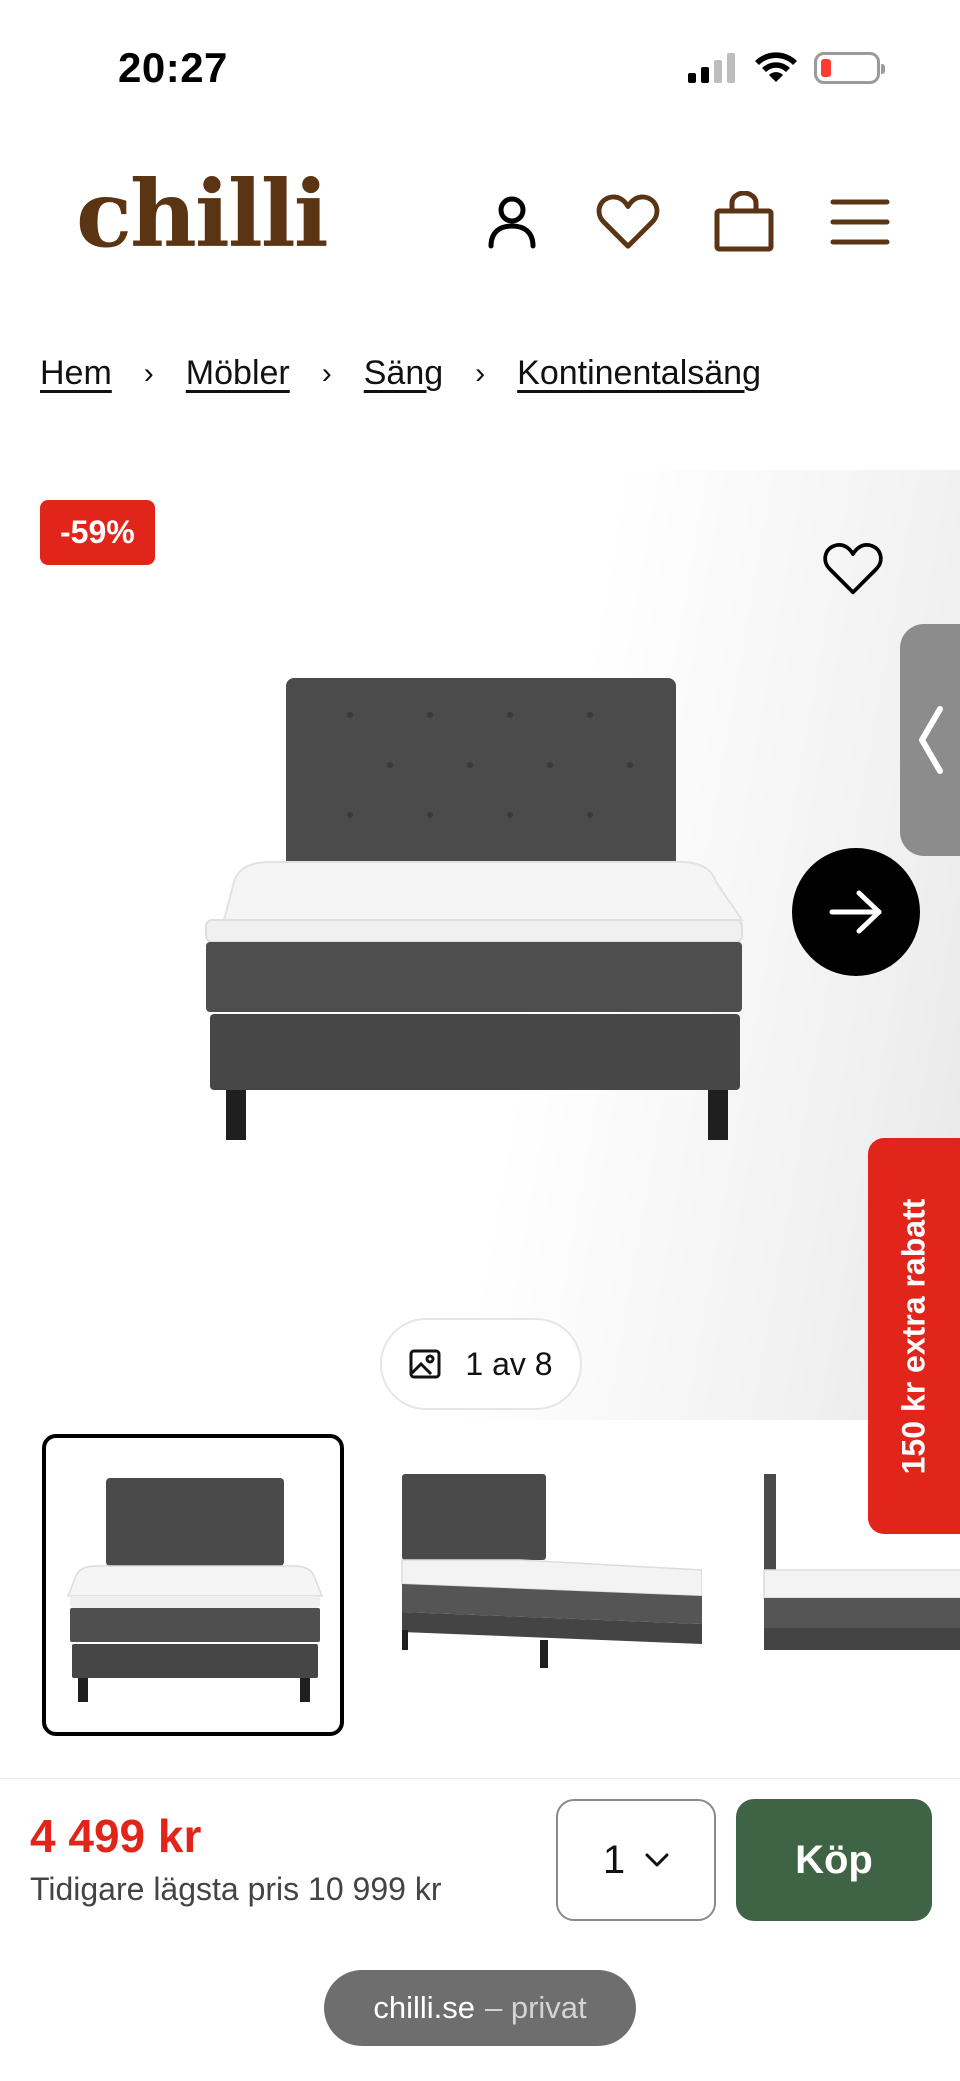 Image resolution: width=960 pixels, height=2081 pixels. Describe the element at coordinates (173, 67) in the screenshot. I see `status-time: 20:27` at that location.